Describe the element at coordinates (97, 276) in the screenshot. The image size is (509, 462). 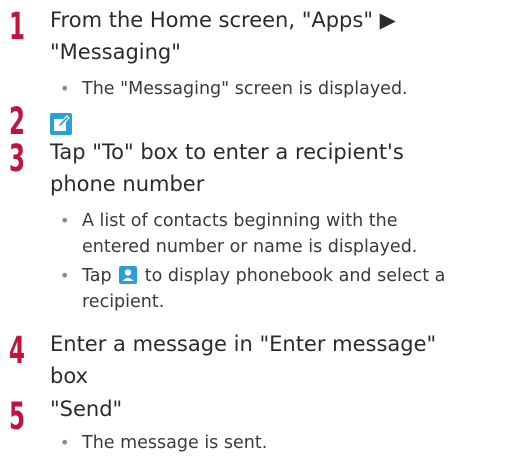
I see `note-text: Tap` at that location.